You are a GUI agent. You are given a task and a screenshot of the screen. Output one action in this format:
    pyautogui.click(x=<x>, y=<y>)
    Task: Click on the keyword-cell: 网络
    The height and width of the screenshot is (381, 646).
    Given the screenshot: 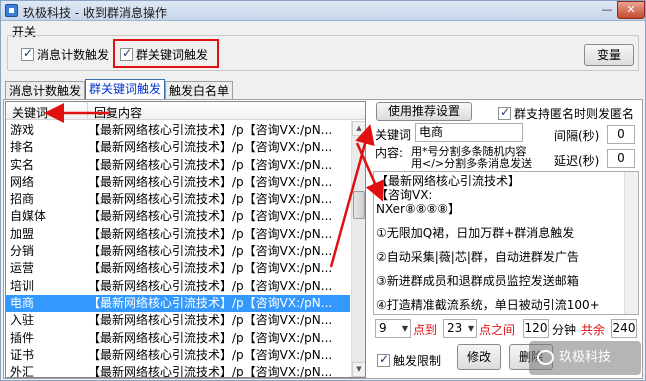 What is the action you would take?
    pyautogui.click(x=22, y=181)
    